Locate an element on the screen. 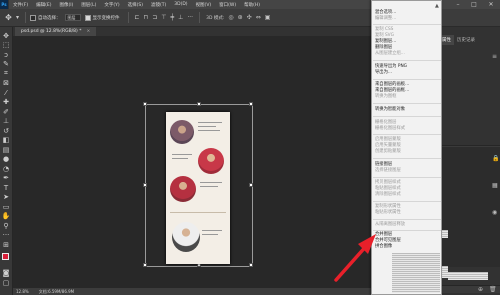  clone-stamp-tool-icon: ⊥ is located at coordinates (6, 122).